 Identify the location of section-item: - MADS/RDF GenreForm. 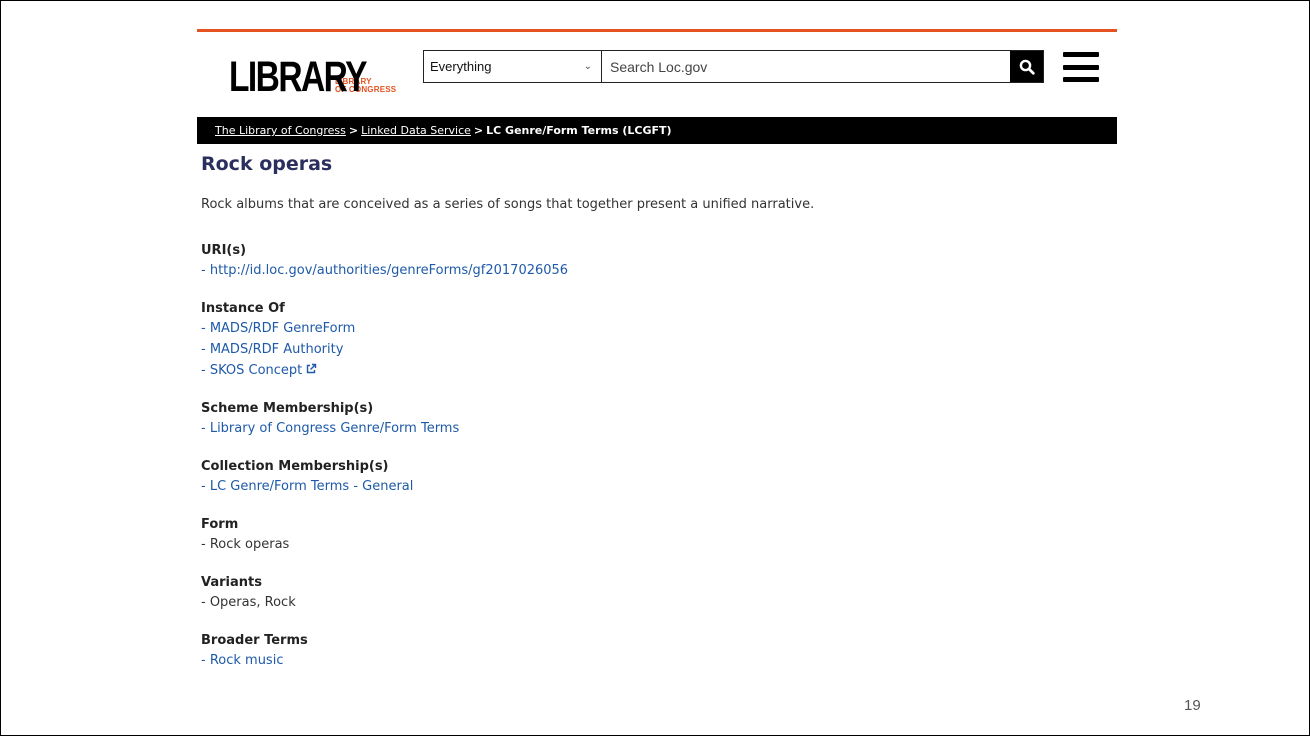
(651, 328).